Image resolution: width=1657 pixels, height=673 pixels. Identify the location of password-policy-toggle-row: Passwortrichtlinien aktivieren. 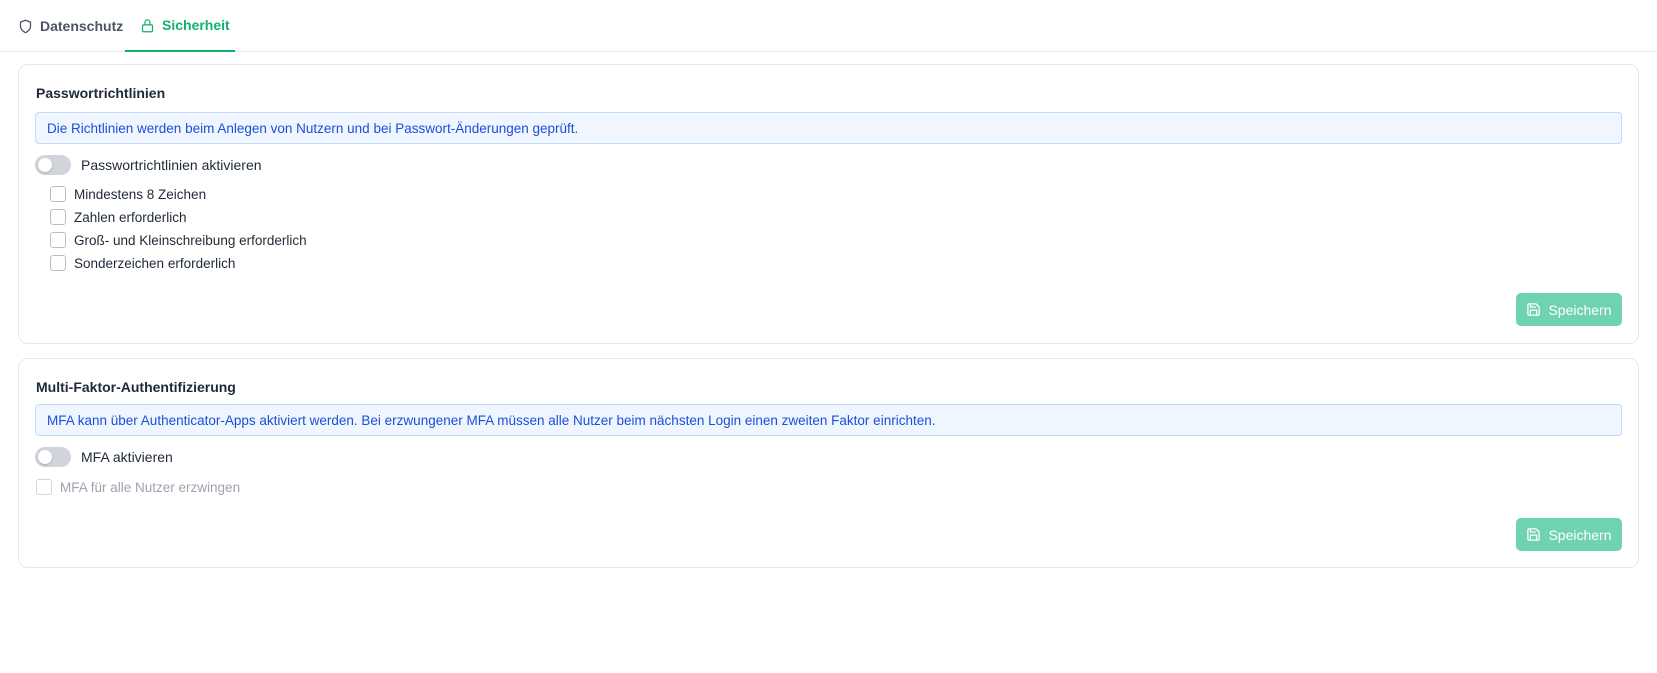
(148, 165).